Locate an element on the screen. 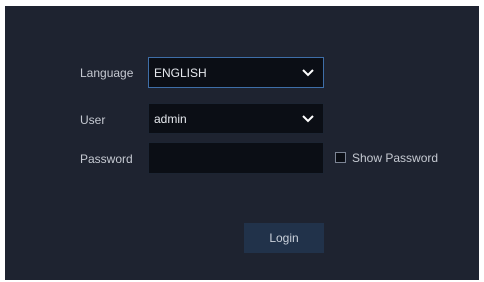 Image resolution: width=484 pixels, height=282 pixels. user-label: User is located at coordinates (93, 120).